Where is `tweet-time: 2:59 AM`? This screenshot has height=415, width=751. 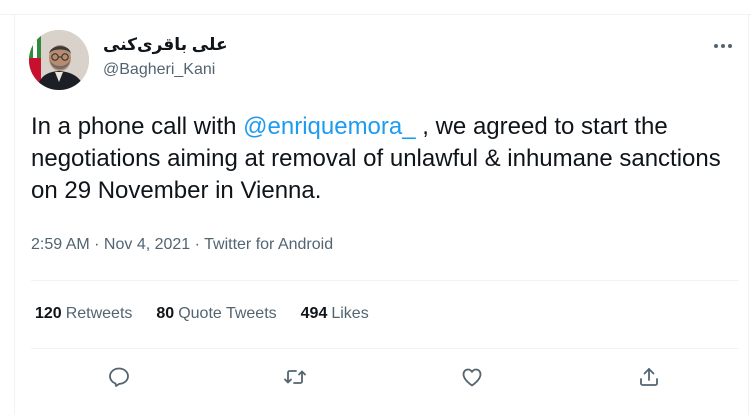 tweet-time: 2:59 AM is located at coordinates (60, 244).